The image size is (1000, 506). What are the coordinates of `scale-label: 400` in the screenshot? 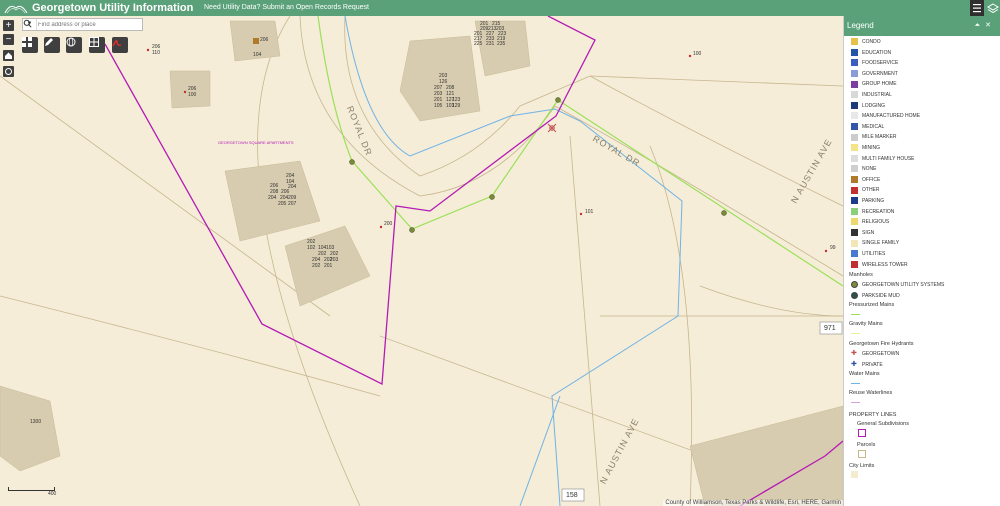 It's located at (52, 494).